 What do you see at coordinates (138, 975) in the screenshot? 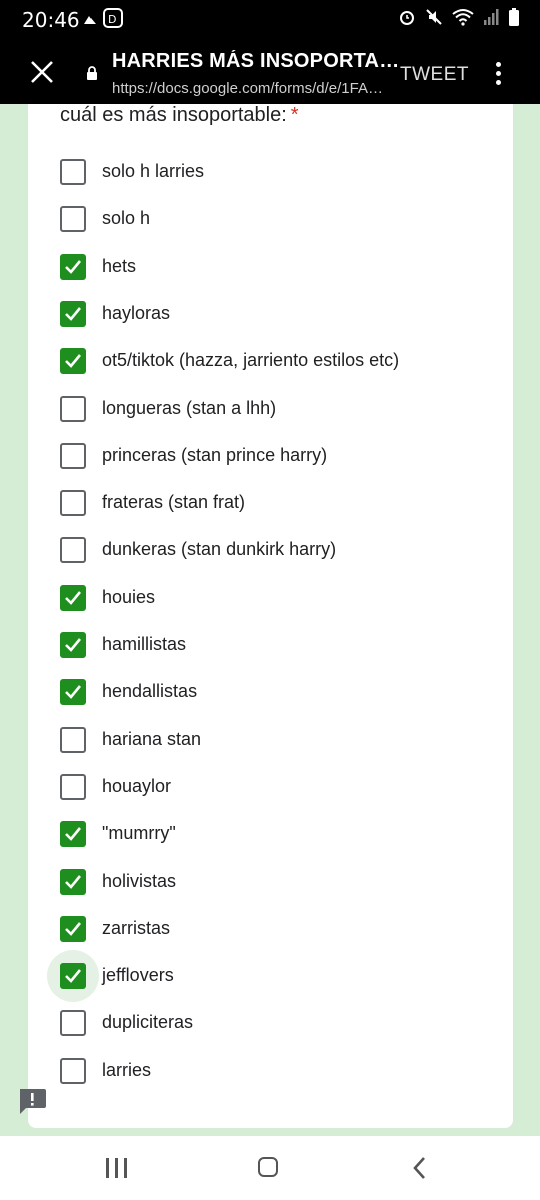
I see `option-label: jefflovers` at bounding box center [138, 975].